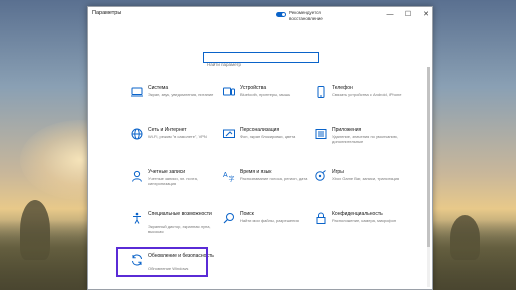 The height and width of the screenshot is (290, 516). I want to click on status-toggle-icon, so click(281, 14).